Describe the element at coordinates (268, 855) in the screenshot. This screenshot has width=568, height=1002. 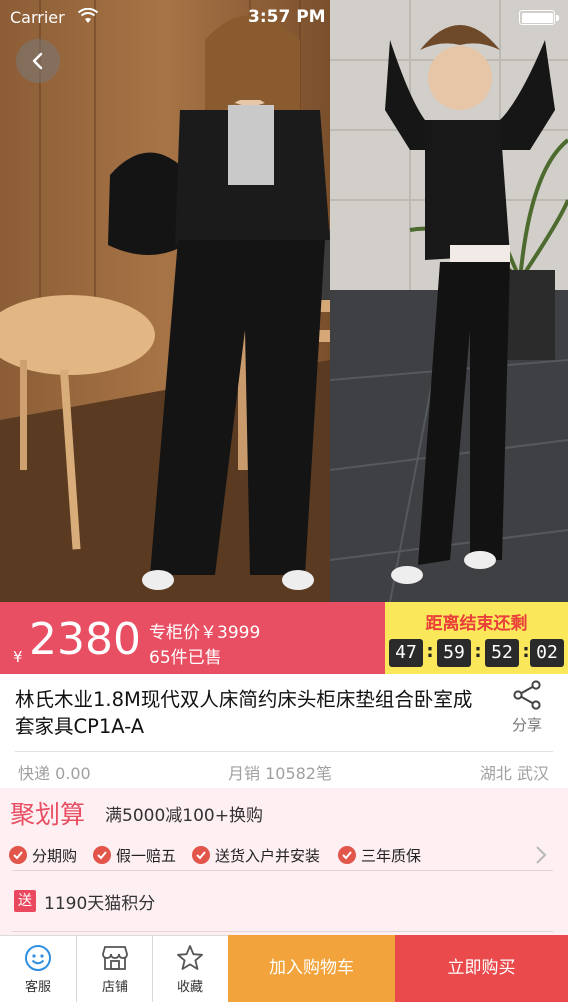
I see `feature-label: 送货入户并安装` at that location.